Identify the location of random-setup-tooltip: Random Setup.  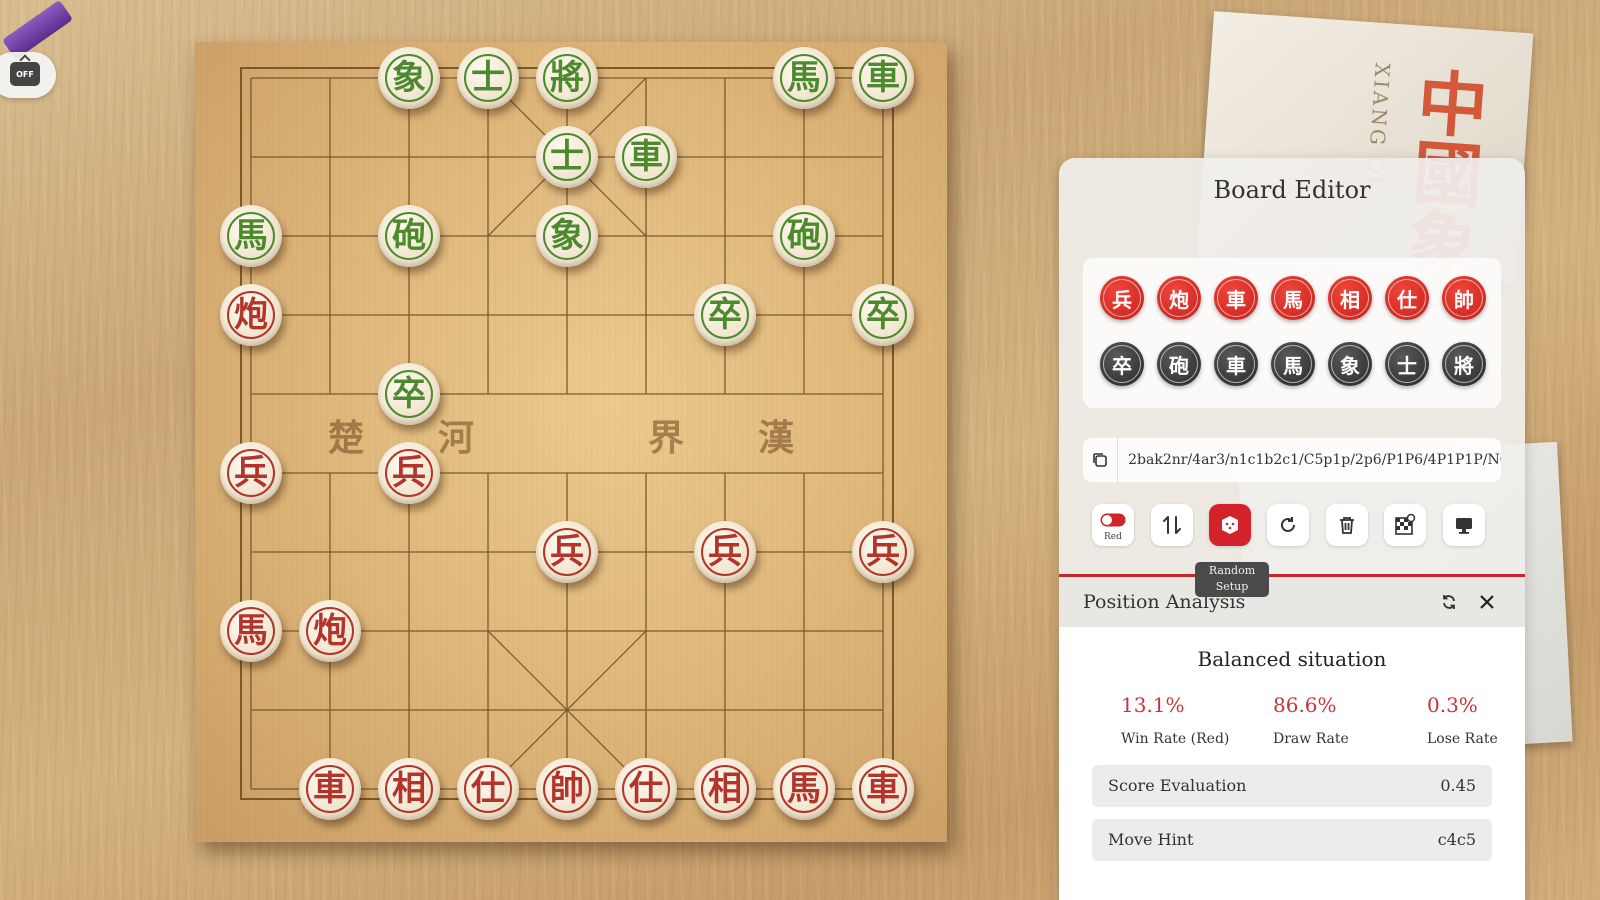
(1232, 579).